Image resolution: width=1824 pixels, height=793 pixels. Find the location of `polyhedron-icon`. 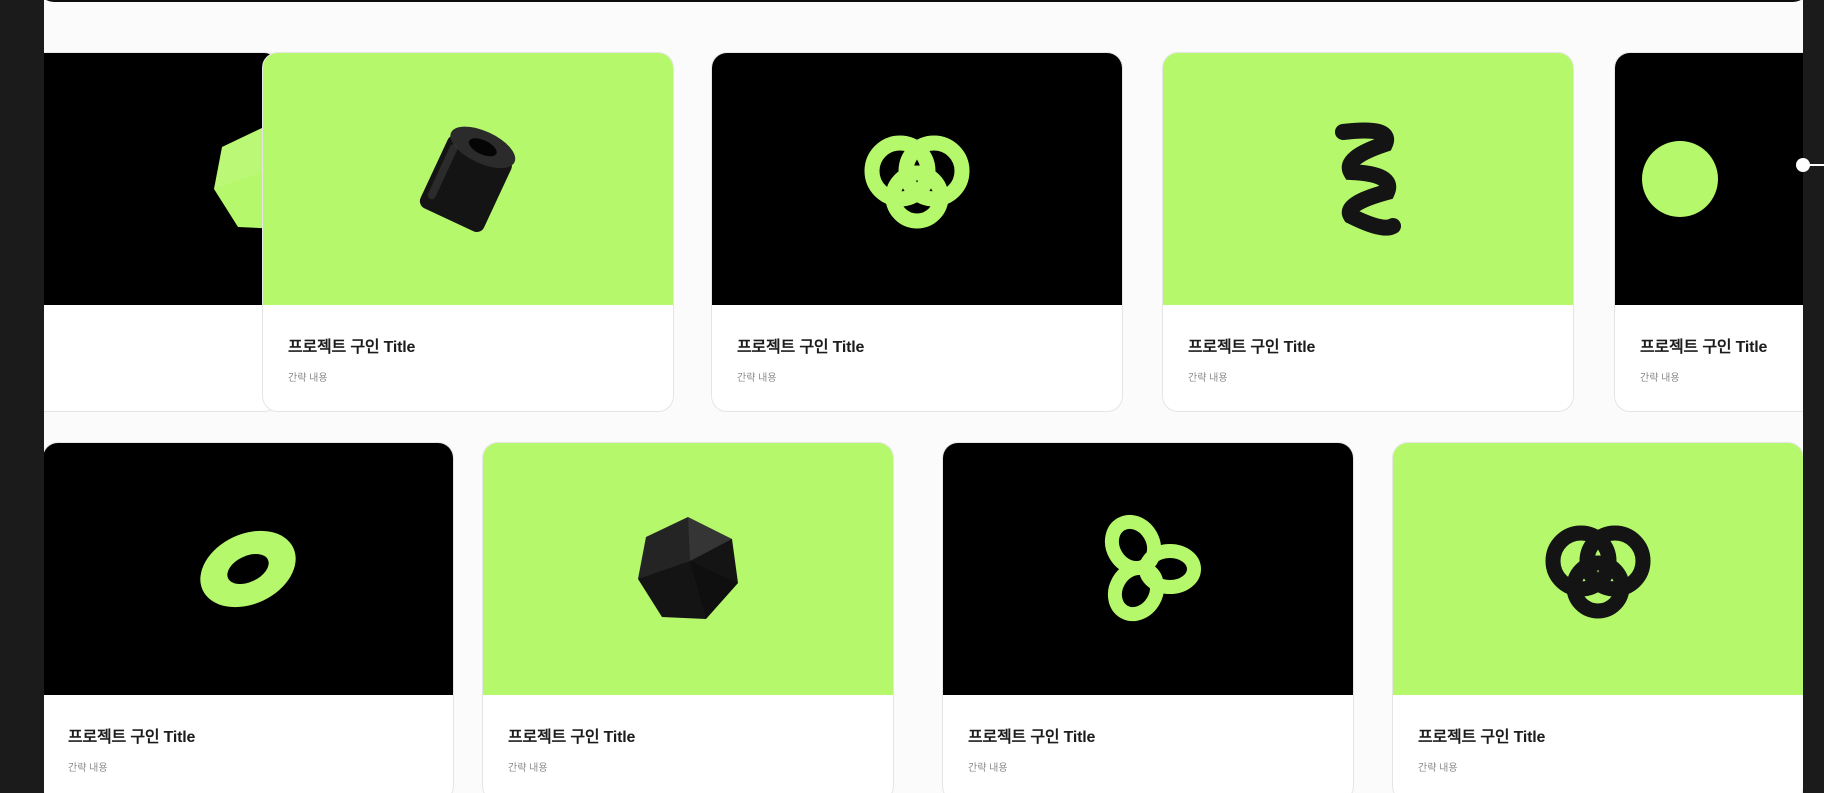

polyhedron-icon is located at coordinates (688, 569).